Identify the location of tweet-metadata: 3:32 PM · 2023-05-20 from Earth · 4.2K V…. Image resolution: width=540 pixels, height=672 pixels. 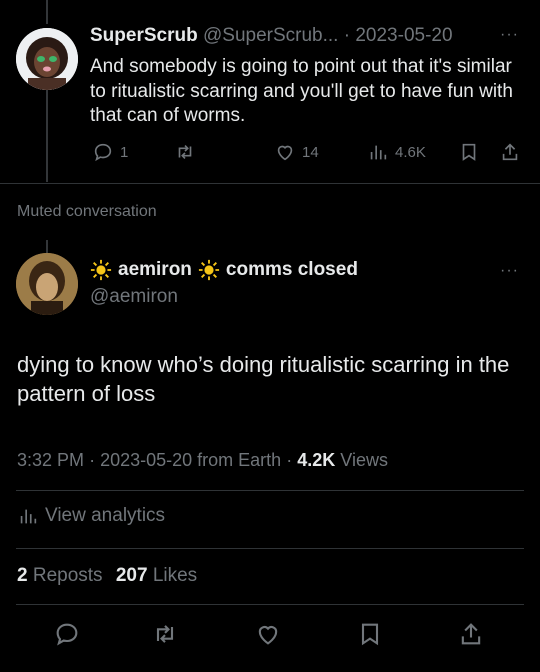
(202, 460).